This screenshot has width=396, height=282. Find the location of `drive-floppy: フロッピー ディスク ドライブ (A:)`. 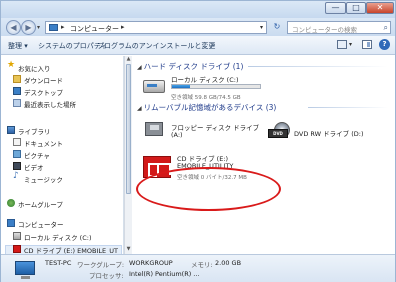

drive-floppy: フロッピー ディスク ドライブ (A:) is located at coordinates (201, 131).